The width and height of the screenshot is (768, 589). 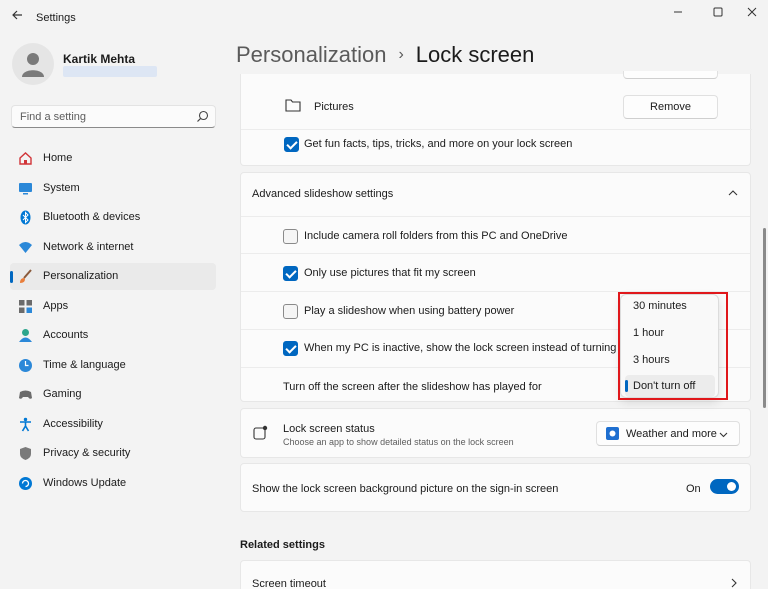 What do you see at coordinates (733, 193) in the screenshot?
I see `chevron-up-icon` at bounding box center [733, 193].